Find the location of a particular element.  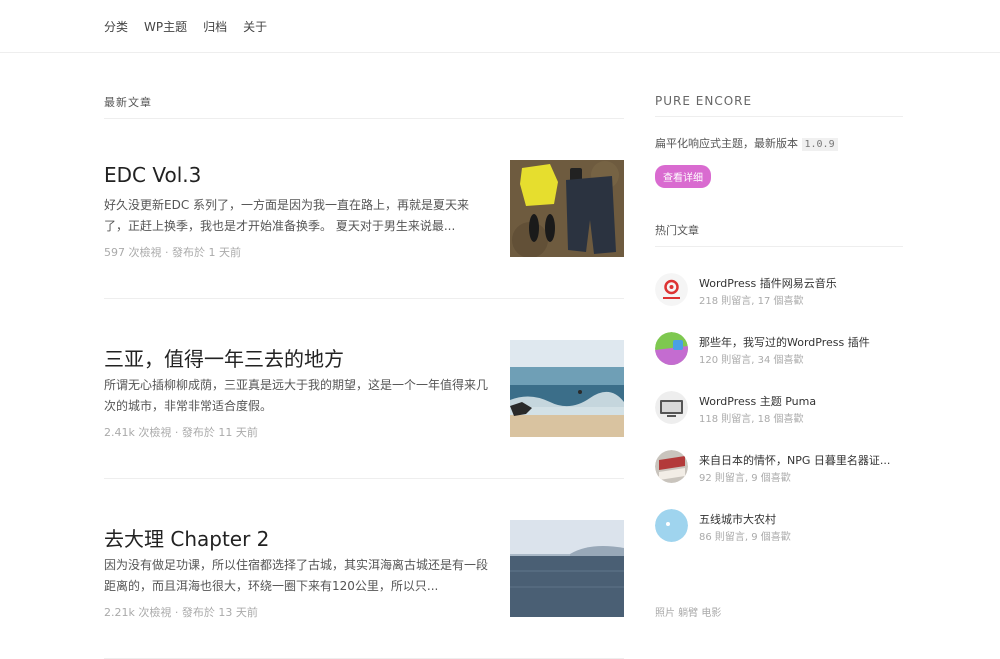

nav-item-wp-theme: WP主题 is located at coordinates (165, 26).